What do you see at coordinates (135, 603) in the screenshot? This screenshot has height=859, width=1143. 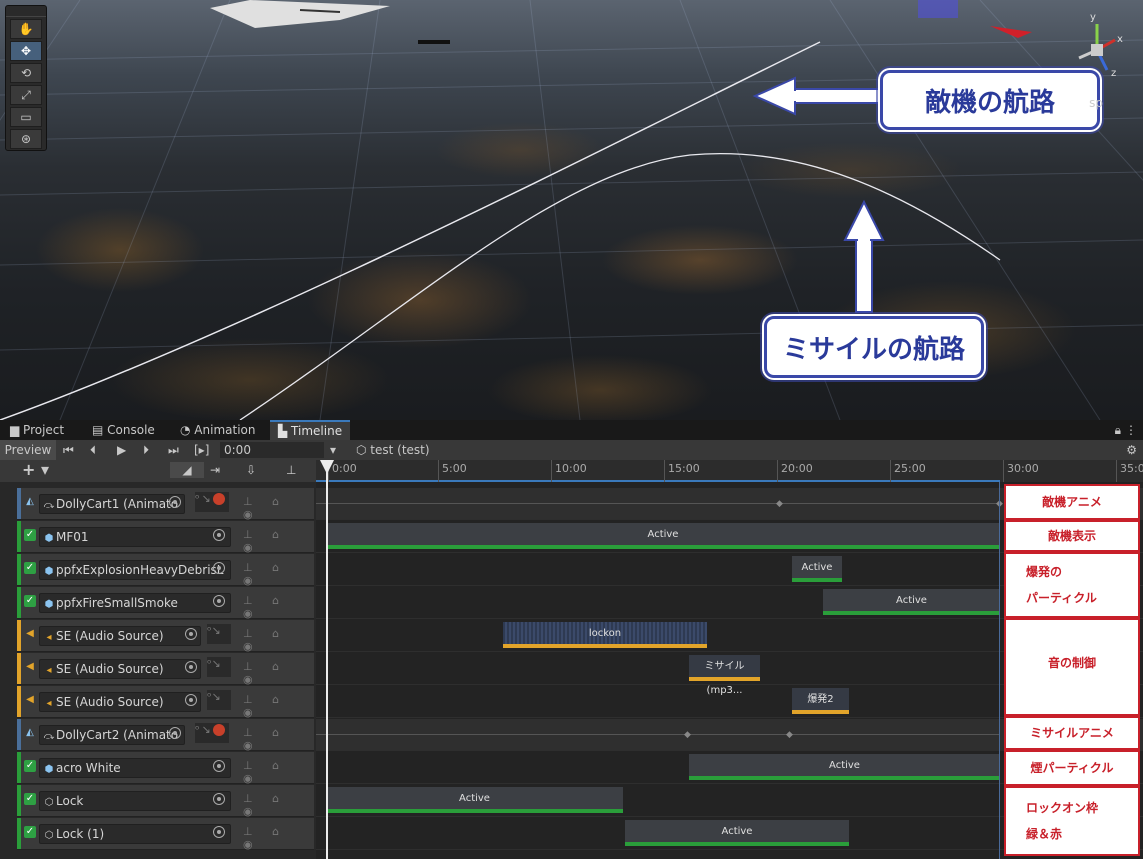 I see `track-object-field: ⬢ ppfxFireSmallSmoke` at bounding box center [135, 603].